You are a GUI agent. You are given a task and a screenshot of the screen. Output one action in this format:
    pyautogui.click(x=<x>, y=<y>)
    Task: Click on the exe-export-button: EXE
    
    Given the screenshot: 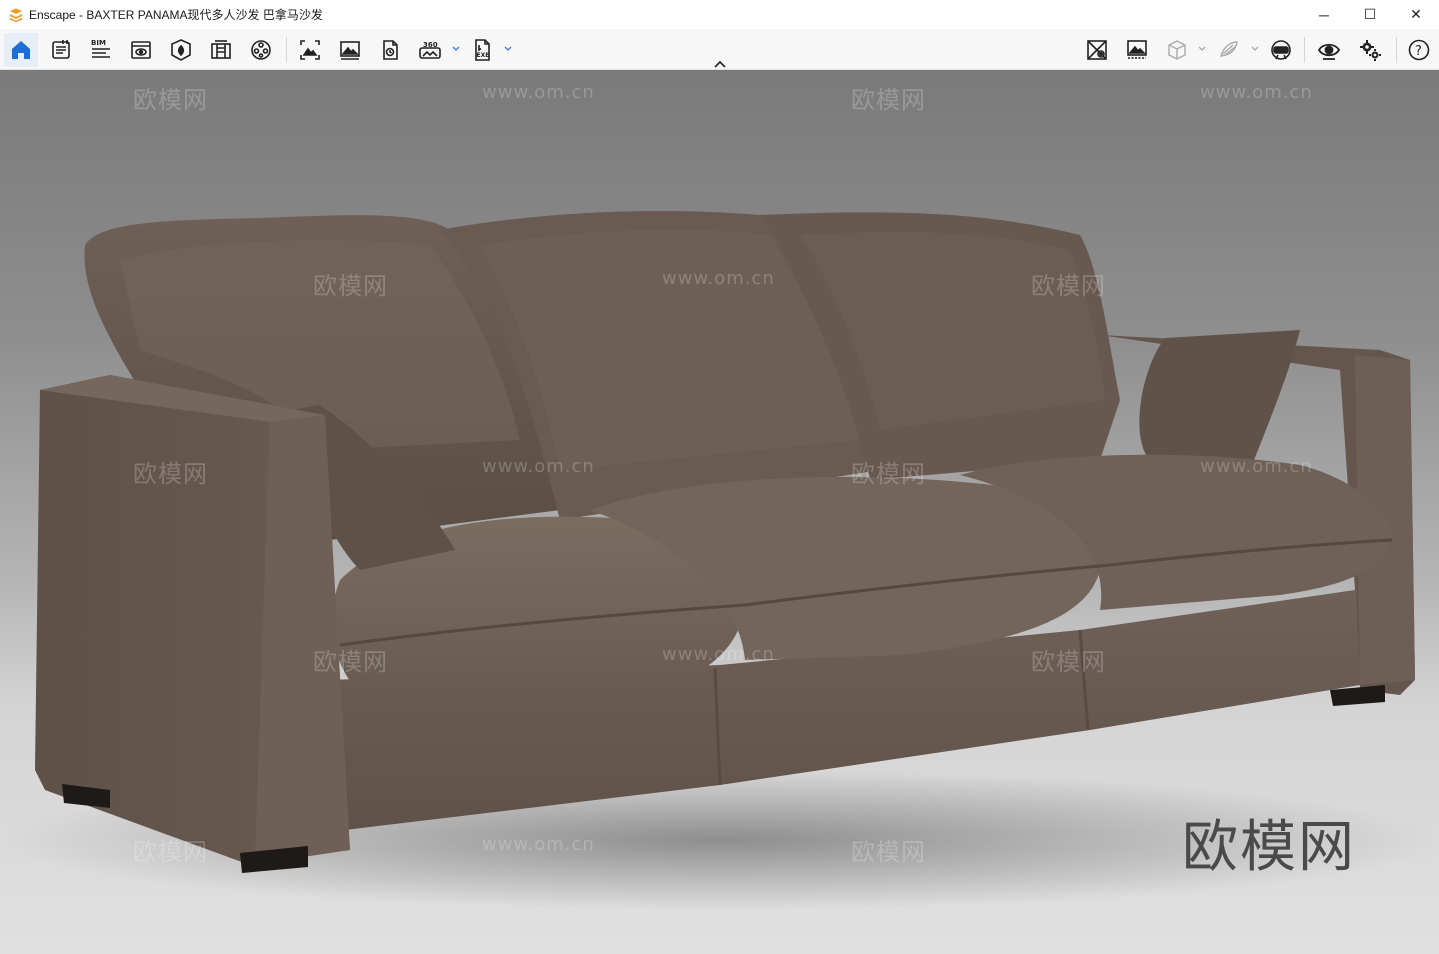 What is the action you would take?
    pyautogui.click(x=482, y=50)
    